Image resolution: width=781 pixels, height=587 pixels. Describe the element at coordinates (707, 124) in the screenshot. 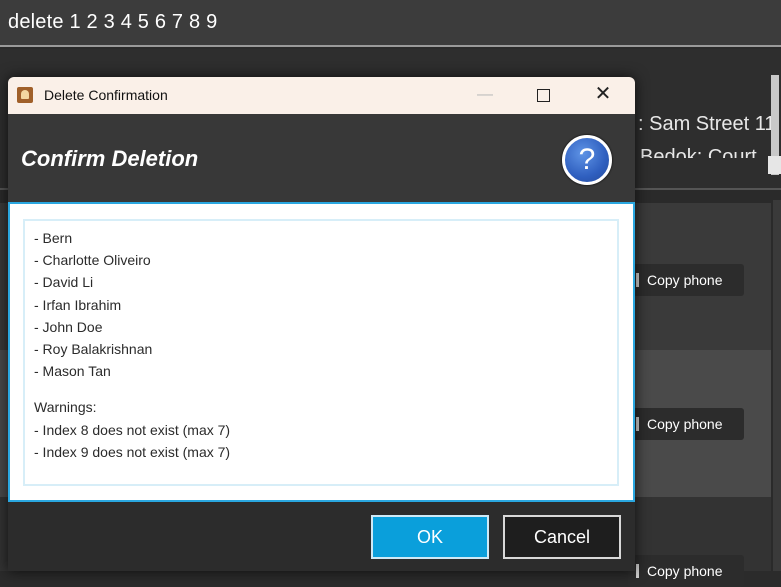

I see `address-text: : Sam Street 11` at that location.